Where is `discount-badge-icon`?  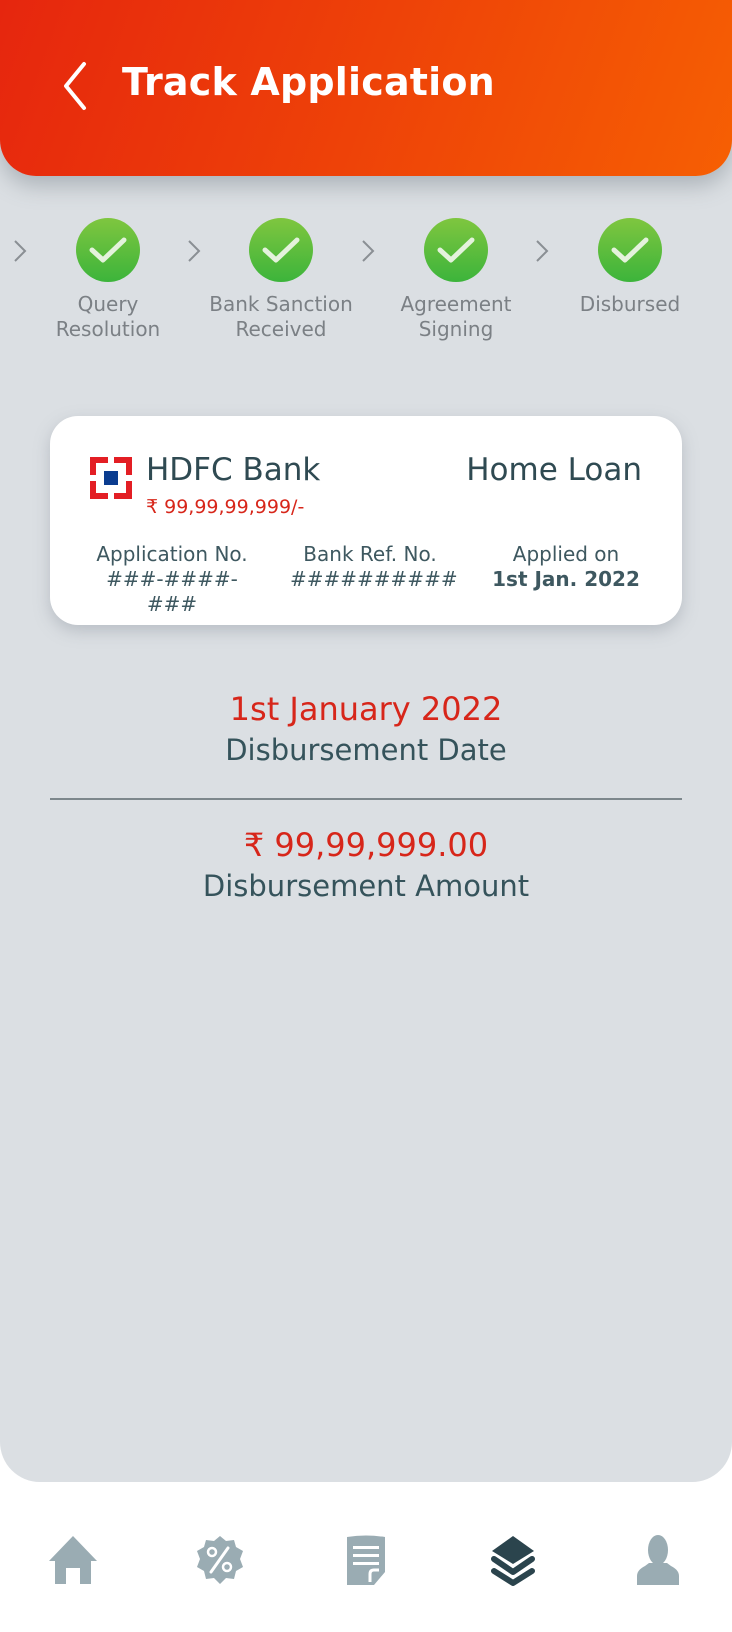 discount-badge-icon is located at coordinates (220, 1560).